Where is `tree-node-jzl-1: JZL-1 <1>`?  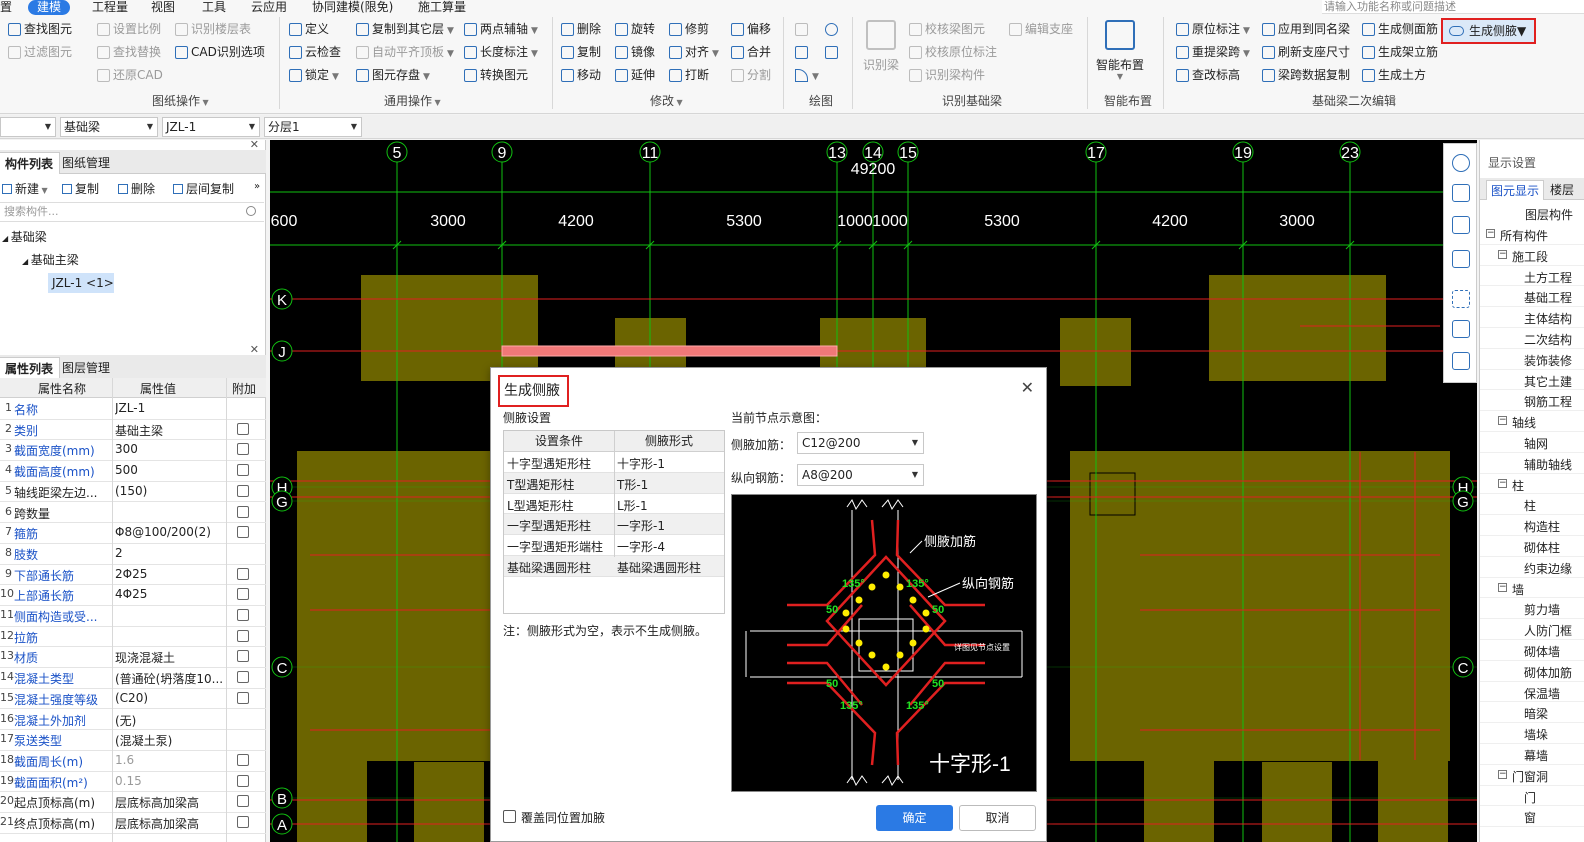
tree-node-jzl-1: JZL-1 <1> is located at coordinates (81, 283).